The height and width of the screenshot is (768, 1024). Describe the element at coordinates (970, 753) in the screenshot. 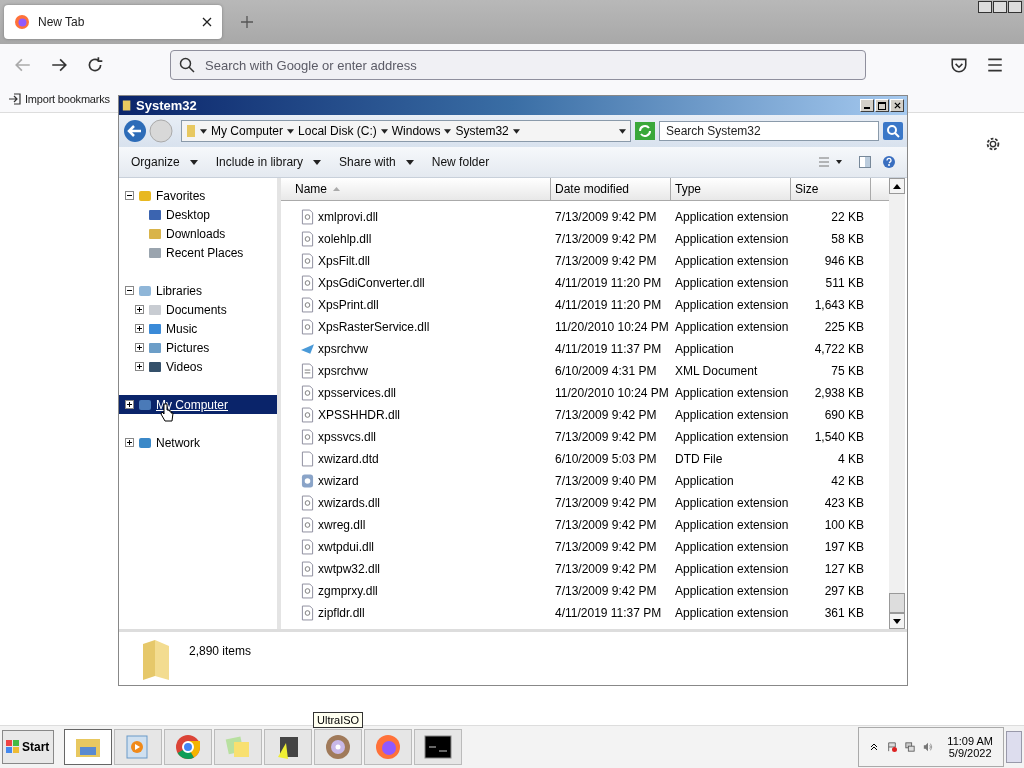

I see `clock-date: 5/9/2022` at that location.